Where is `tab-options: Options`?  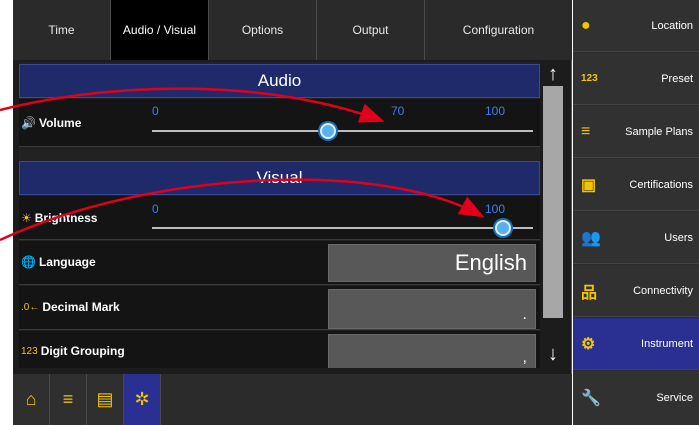
tab-options: Options is located at coordinates (263, 30).